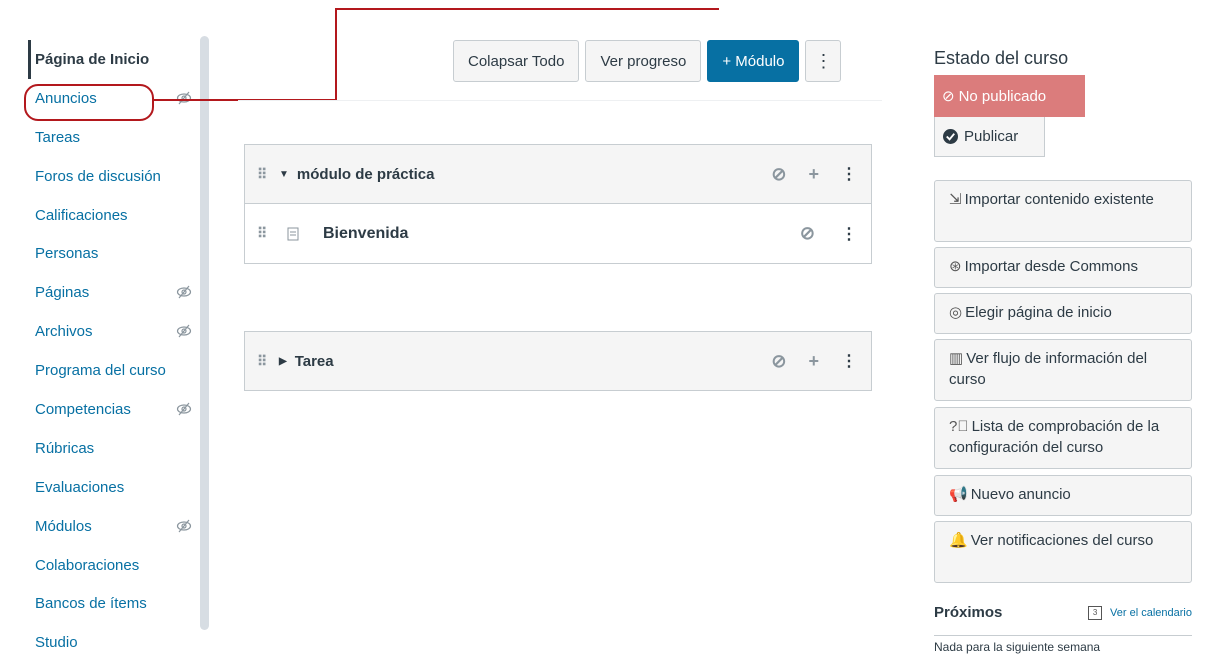 The height and width of the screenshot is (656, 1214). I want to click on home-page-icon: ◎, so click(956, 312).